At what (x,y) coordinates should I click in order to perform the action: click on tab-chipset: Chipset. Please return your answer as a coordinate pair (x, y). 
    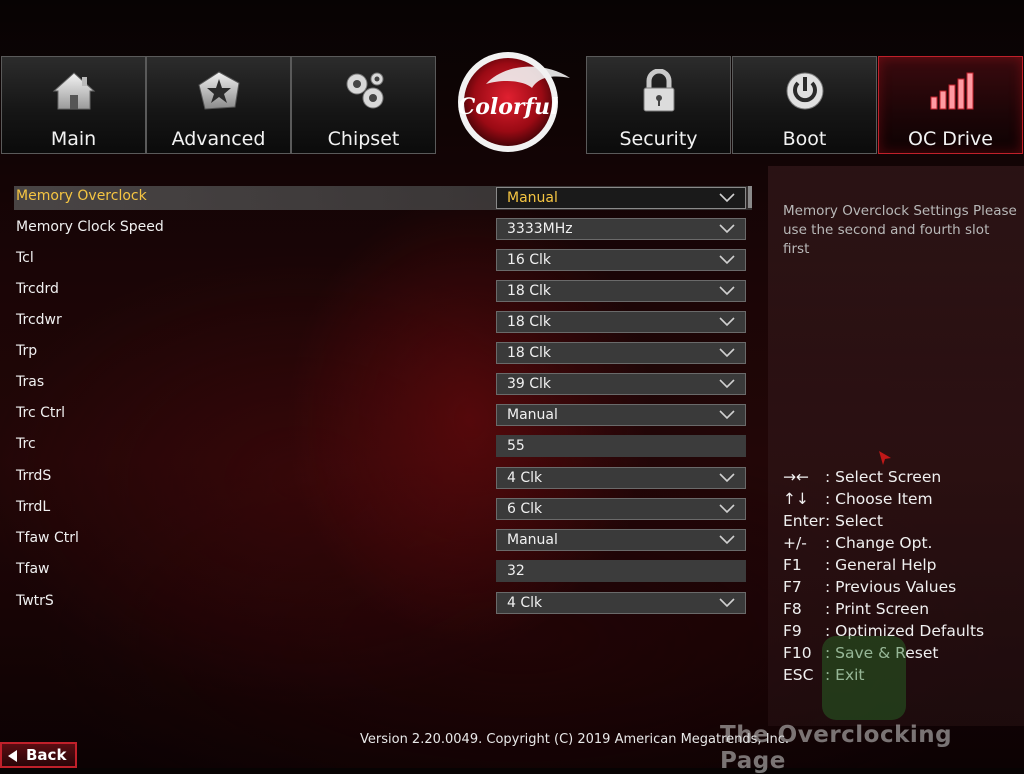
    Looking at the image, I should click on (363, 105).